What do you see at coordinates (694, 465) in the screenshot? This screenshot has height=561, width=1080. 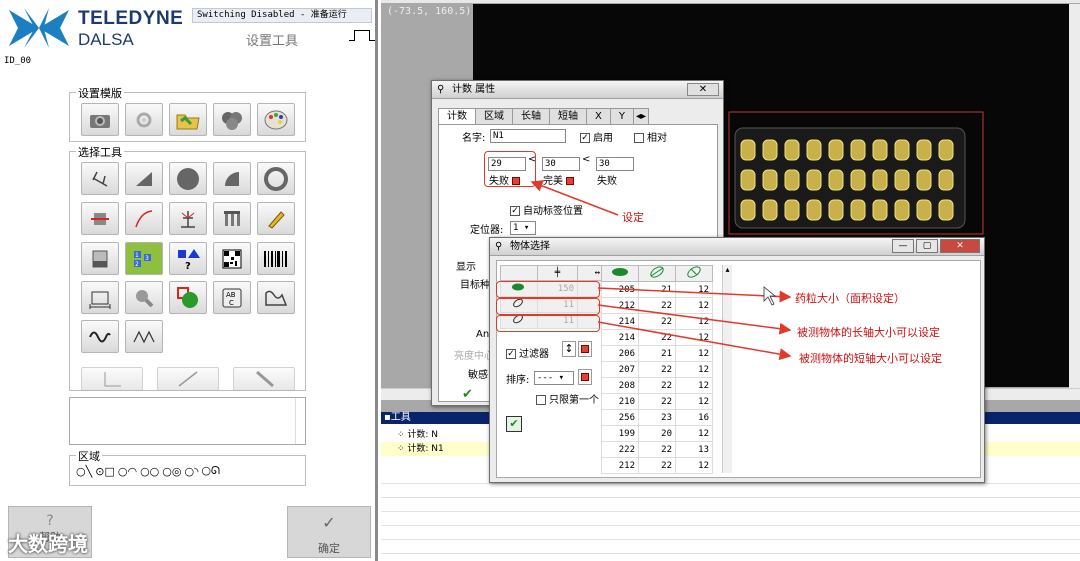 I see `table-cell: 12` at bounding box center [694, 465].